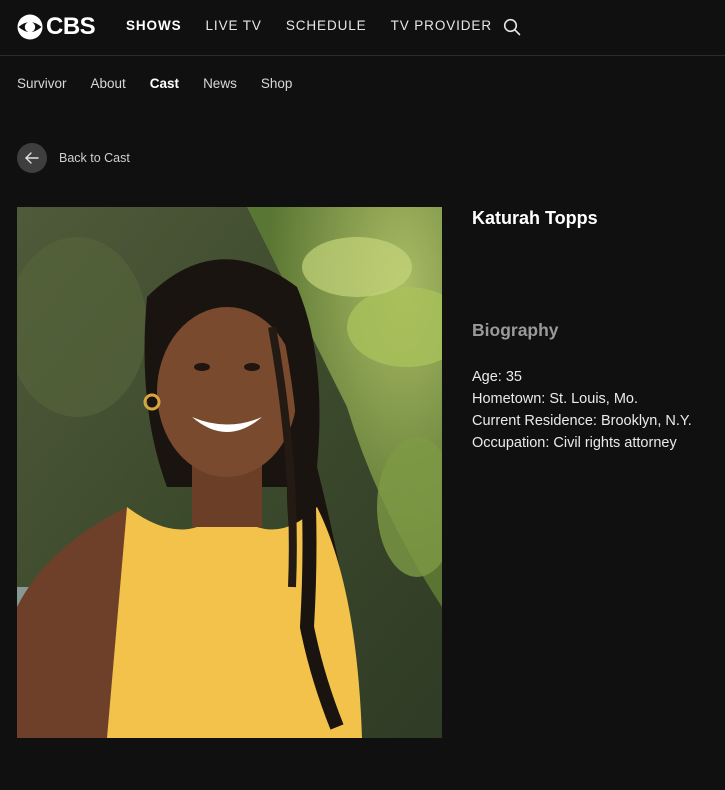  Describe the element at coordinates (42, 83) in the screenshot. I see `subnav-survivor: Survivor` at that location.